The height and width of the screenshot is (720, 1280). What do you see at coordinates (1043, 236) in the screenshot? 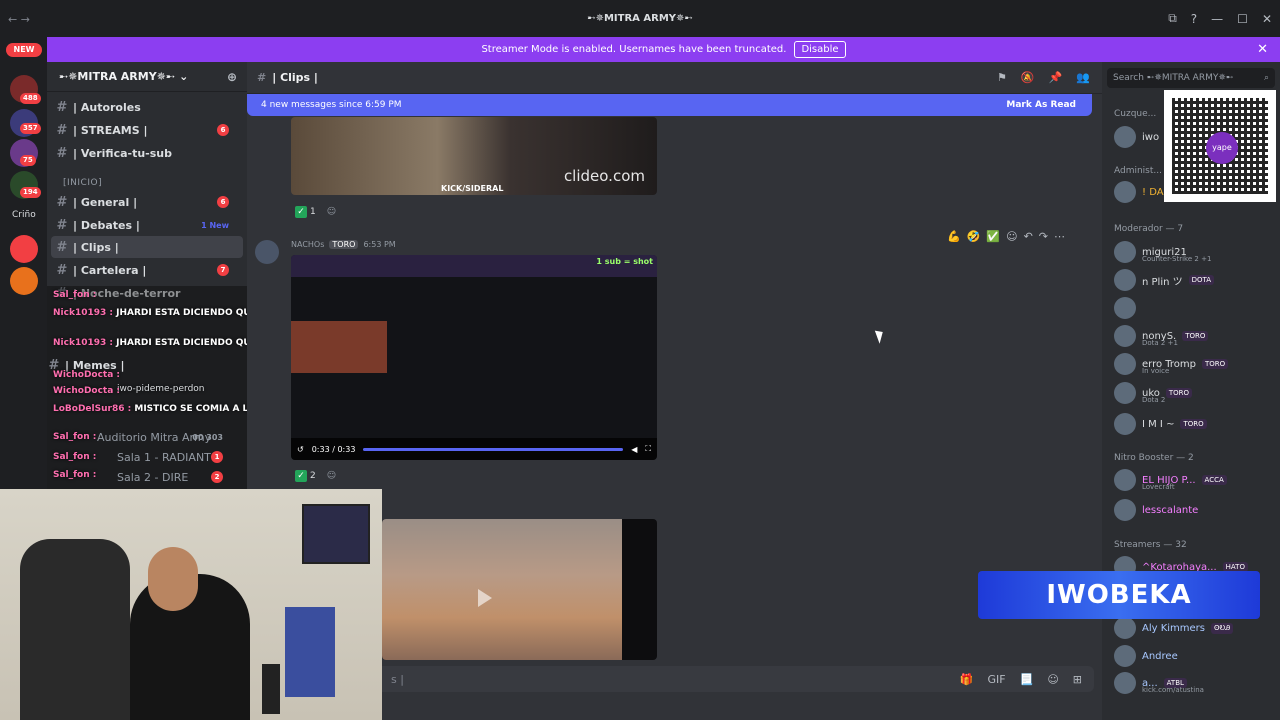
I see `forward-icon: ↷` at bounding box center [1043, 236].